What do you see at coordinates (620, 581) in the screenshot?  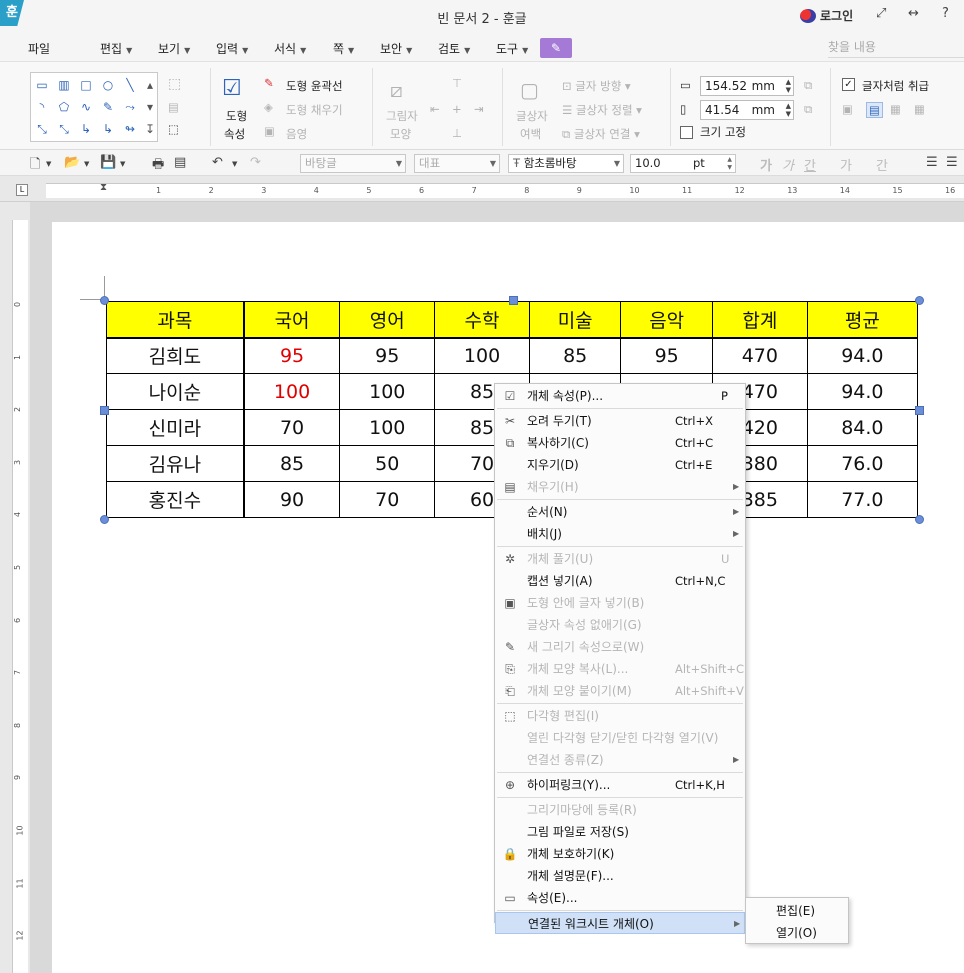 I see `context-menu-item: 캡션 넣기(A) Ctrl+N,C` at bounding box center [620, 581].